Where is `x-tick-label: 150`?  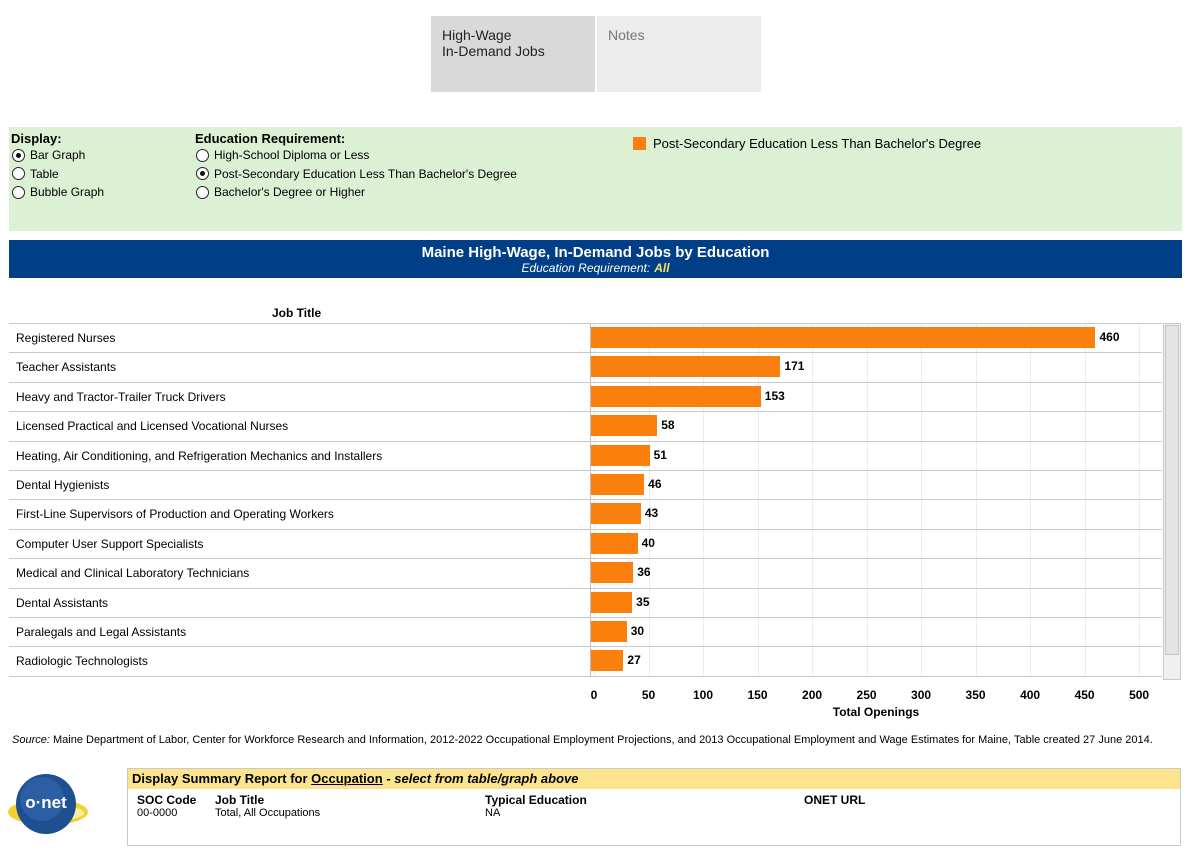
x-tick-label: 150 is located at coordinates (757, 695).